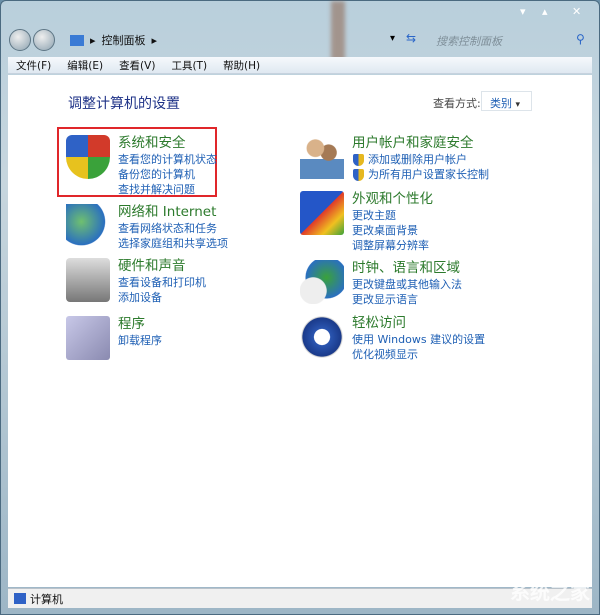 This screenshot has height=615, width=600. Describe the element at coordinates (418, 323) in the screenshot. I see `category-title: 轻松访问` at that location.